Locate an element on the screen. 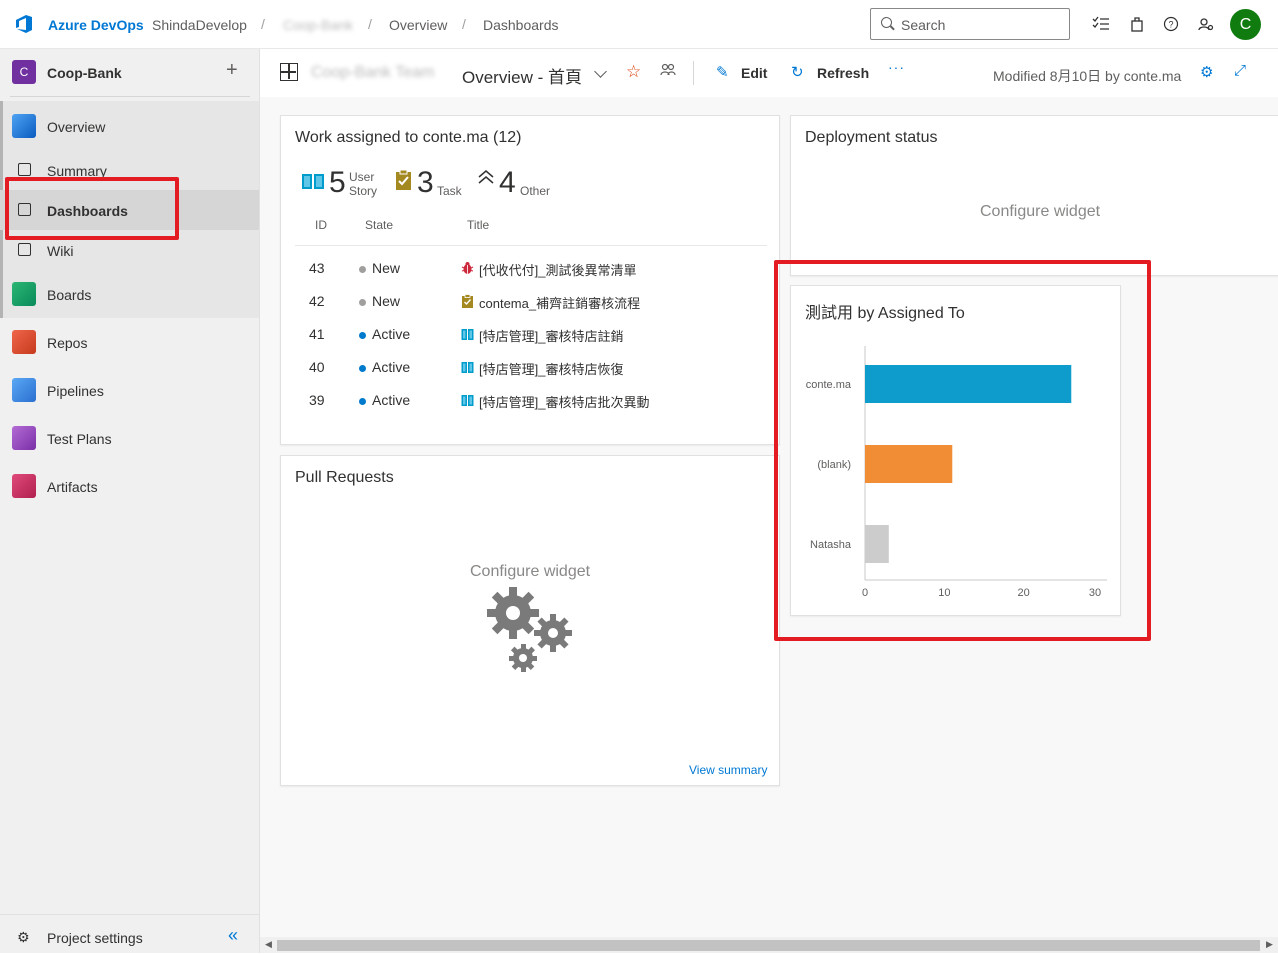 The image size is (1278, 954). view-summary-link: View summary is located at coordinates (728, 770).